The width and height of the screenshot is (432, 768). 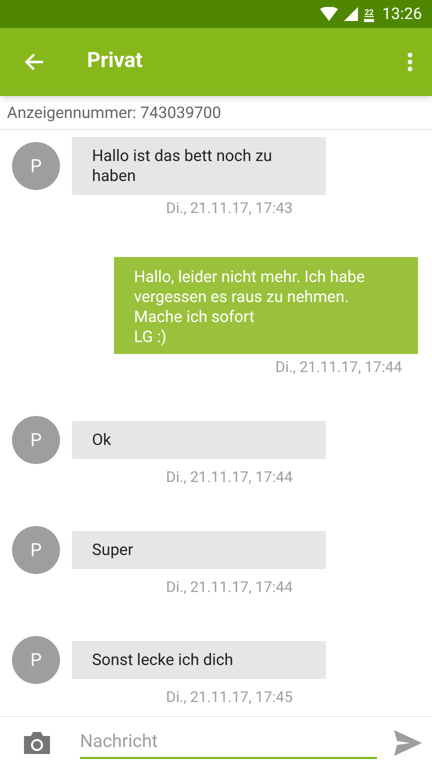 I want to click on received-message: Super, so click(x=199, y=550).